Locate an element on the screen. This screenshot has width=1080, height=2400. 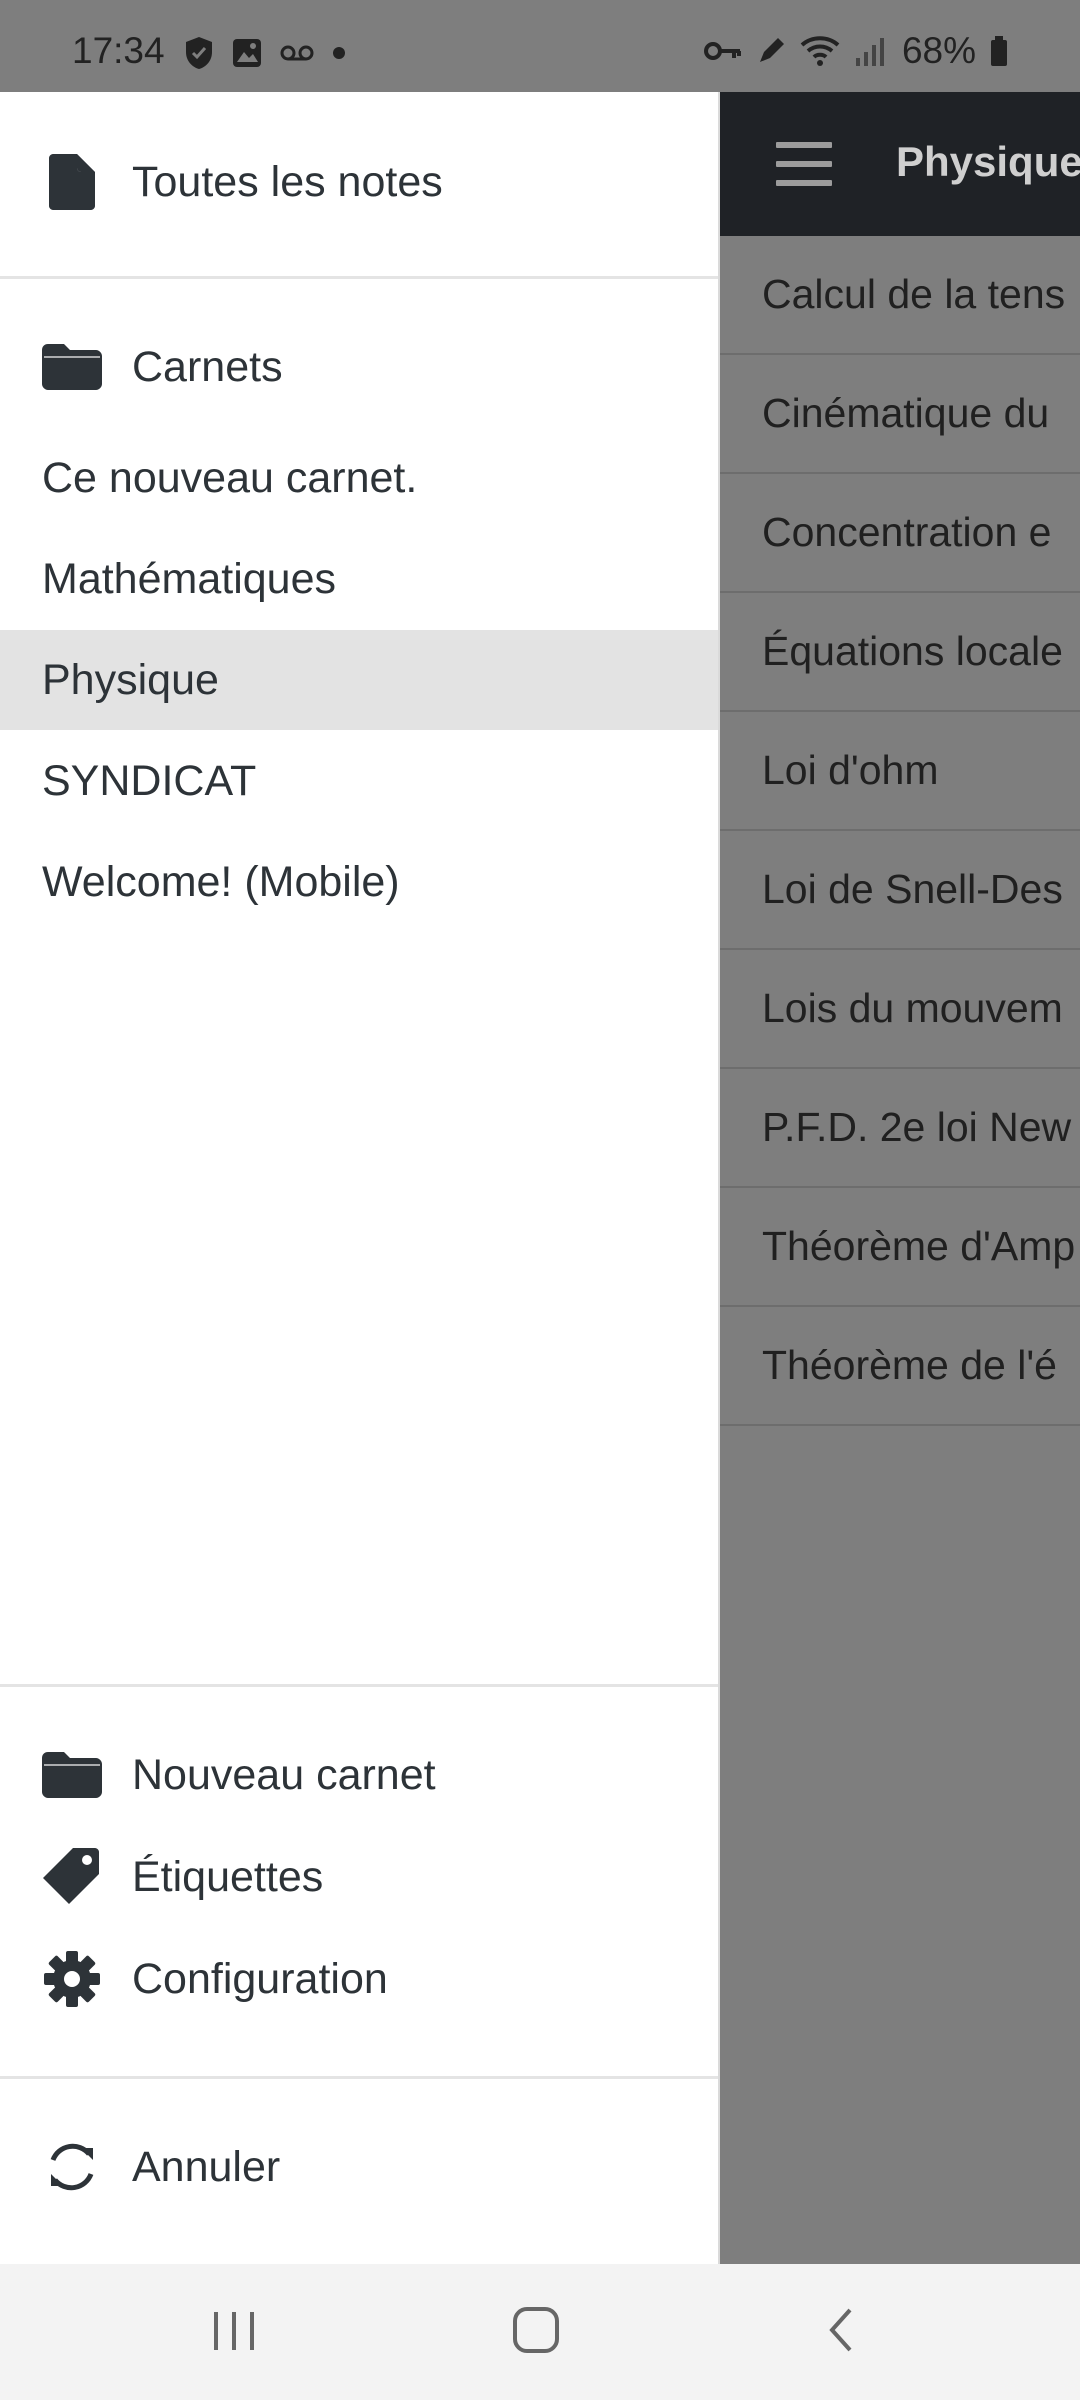
configuration-label: Configuration is located at coordinates (260, 1978).